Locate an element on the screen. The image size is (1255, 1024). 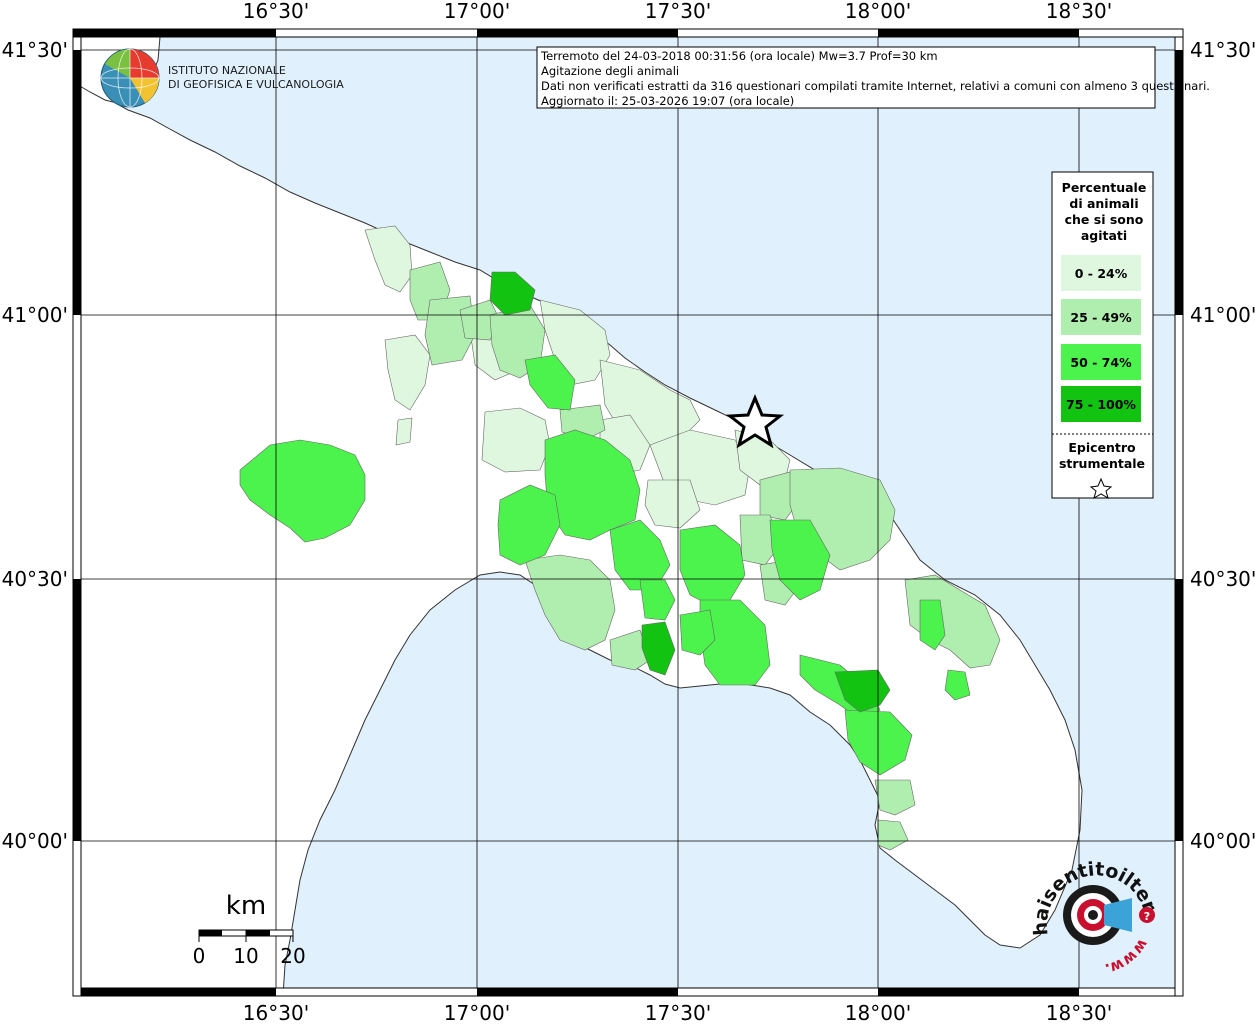
legend-title-line: Percentuale is located at coordinates (1104, 187).